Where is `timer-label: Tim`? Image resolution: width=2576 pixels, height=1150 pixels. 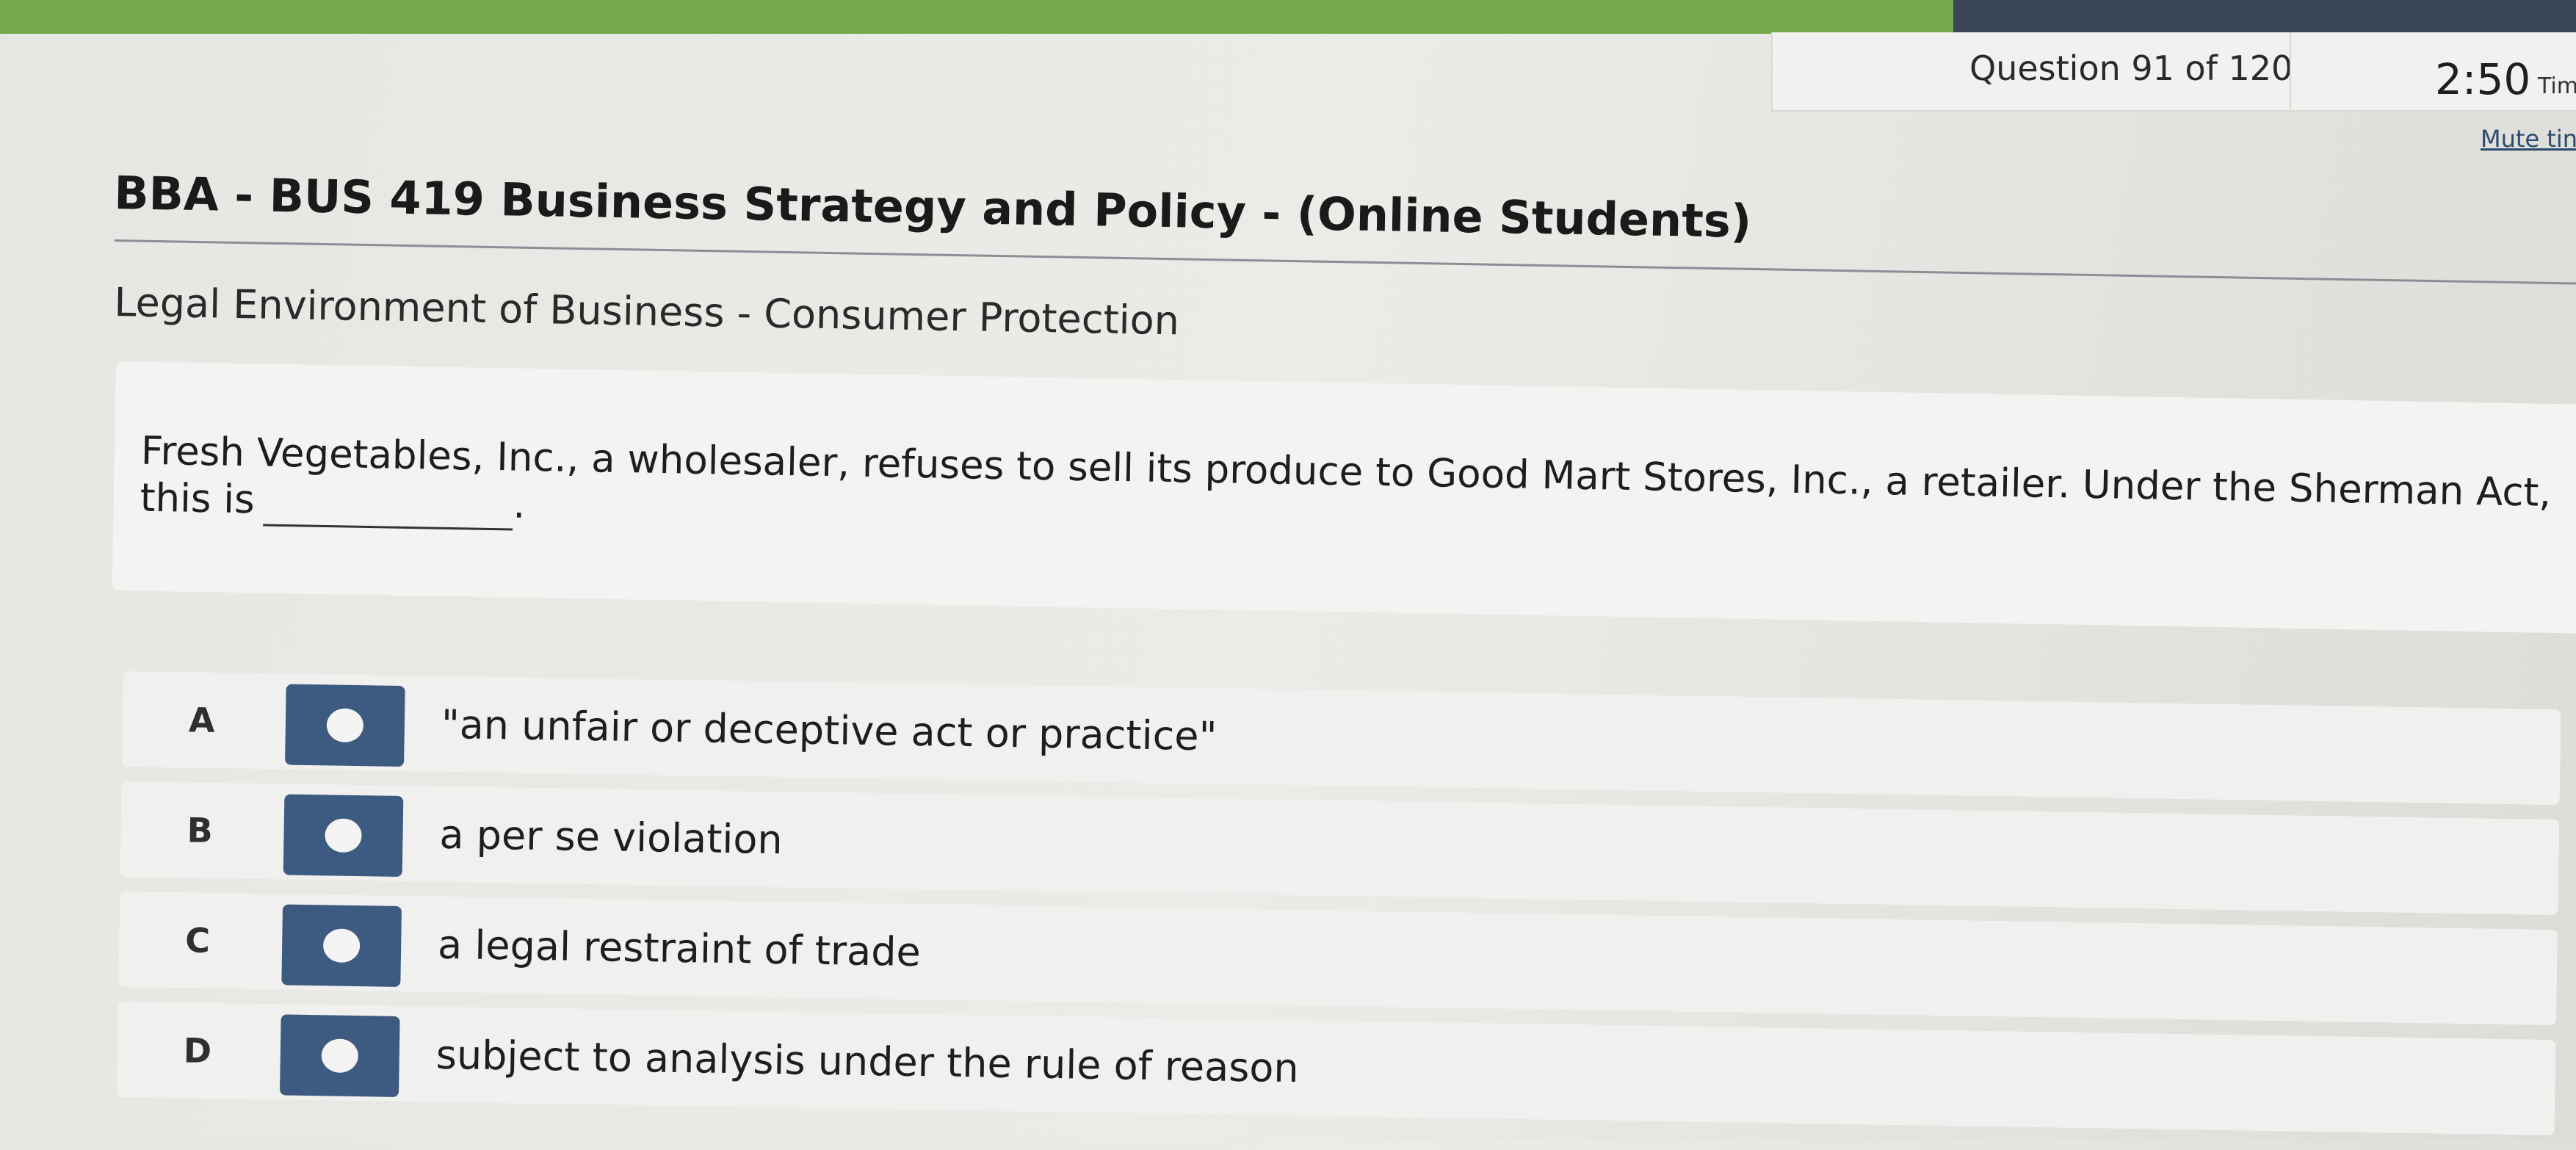
timer-label: Tim is located at coordinates (2557, 86).